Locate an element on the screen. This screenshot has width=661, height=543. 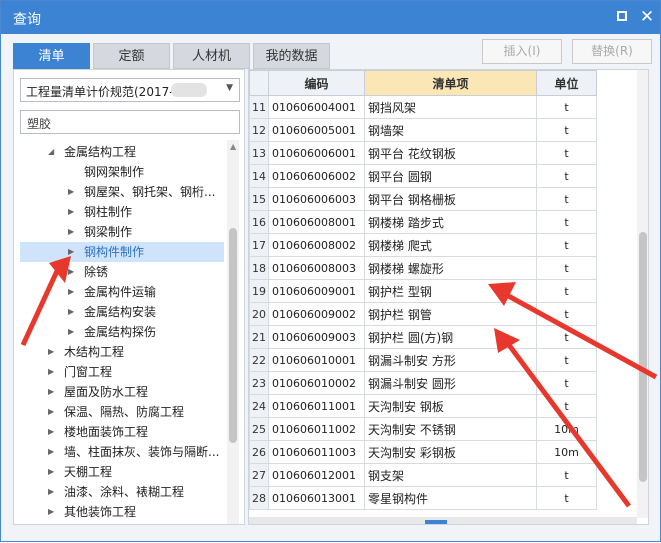
tree-item: ▶ 金属构件运输 is located at coordinates (145, 292).